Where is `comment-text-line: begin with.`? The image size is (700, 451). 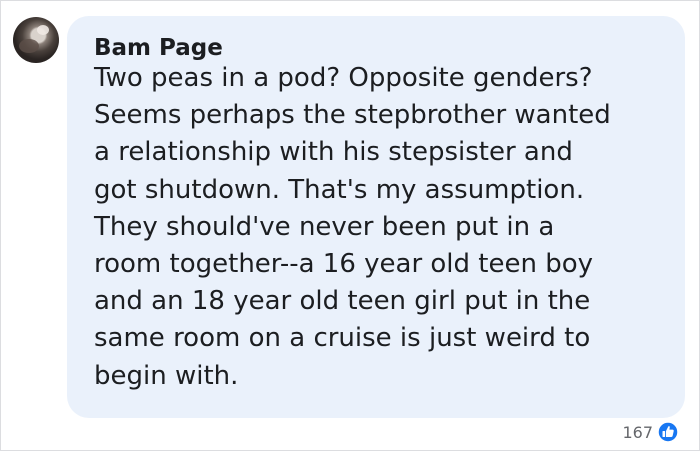
comment-text-line: begin with. is located at coordinates (166, 375).